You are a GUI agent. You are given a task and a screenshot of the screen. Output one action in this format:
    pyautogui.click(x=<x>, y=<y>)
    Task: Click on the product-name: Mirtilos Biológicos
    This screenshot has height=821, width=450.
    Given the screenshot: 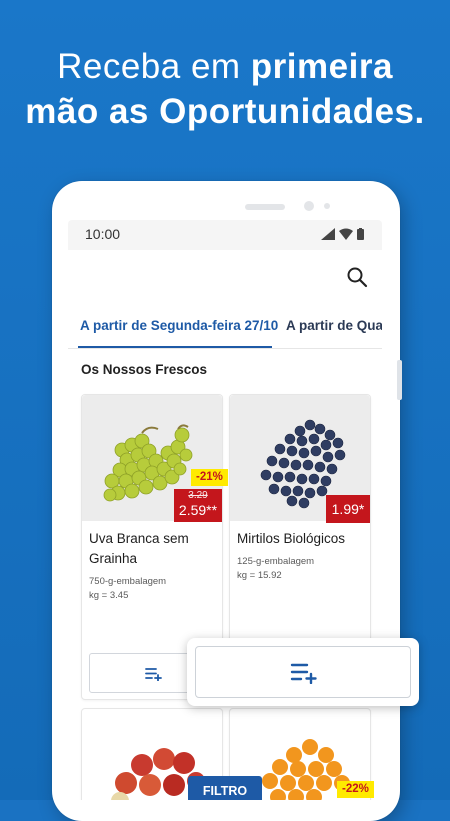 What is the action you would take?
    pyautogui.click(x=291, y=538)
    